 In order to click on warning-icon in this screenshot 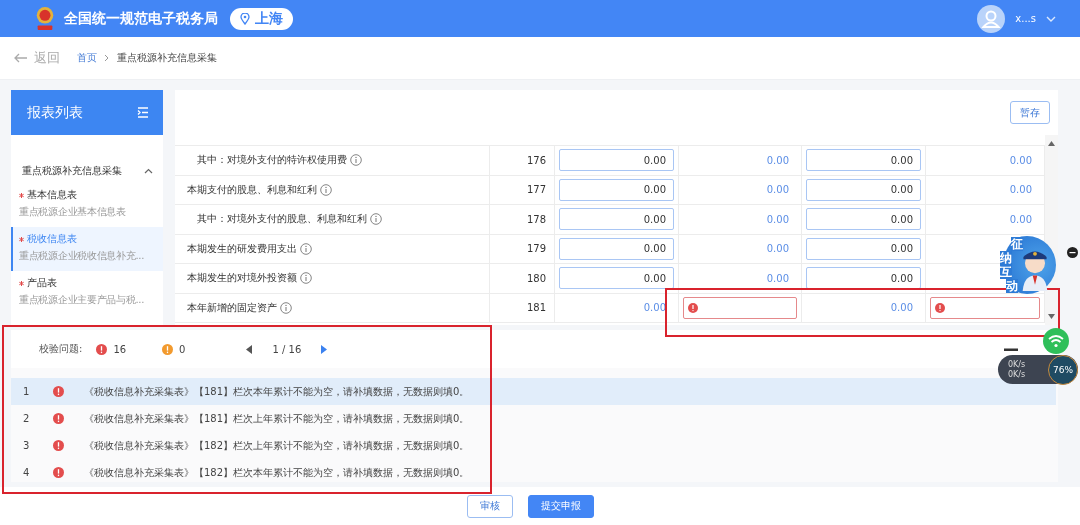, I will do `click(168, 349)`.